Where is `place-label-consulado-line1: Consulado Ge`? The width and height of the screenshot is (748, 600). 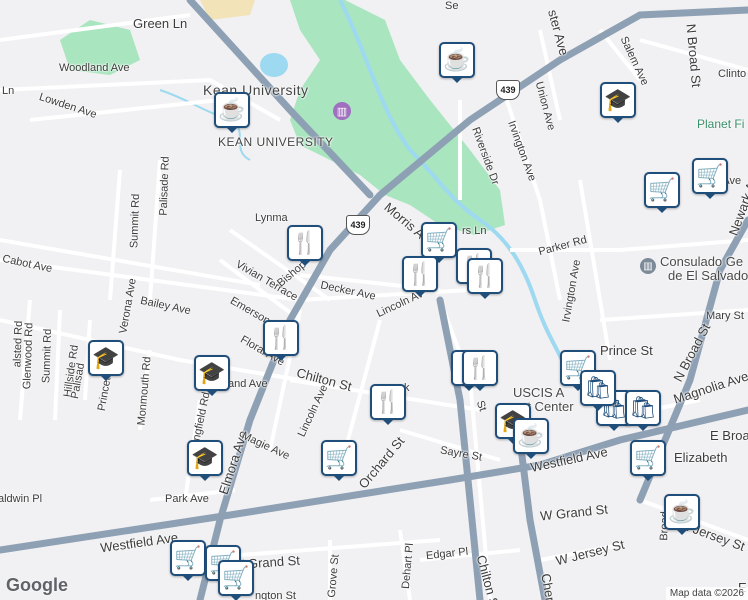 place-label-consulado-line1: Consulado Ge is located at coordinates (701, 261).